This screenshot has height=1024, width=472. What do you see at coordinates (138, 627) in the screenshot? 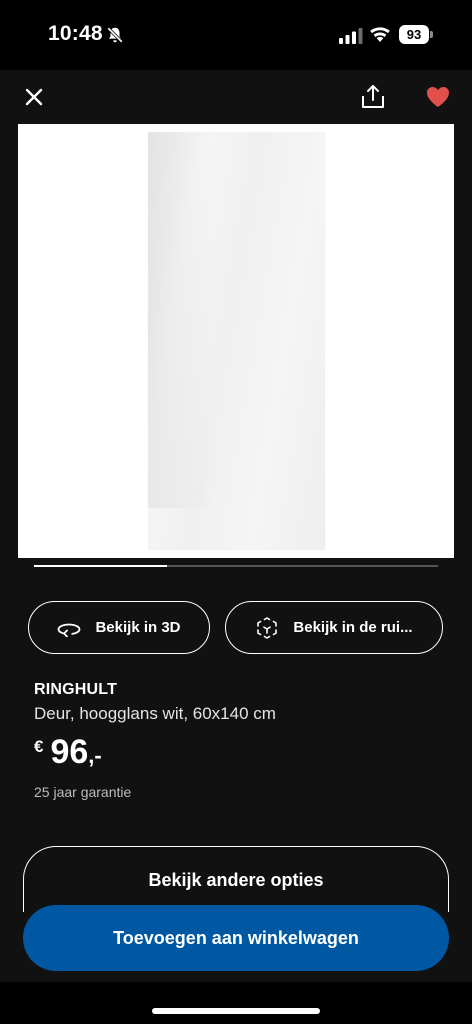
I see `view-3d-label: Bekijk in 3D` at bounding box center [138, 627].